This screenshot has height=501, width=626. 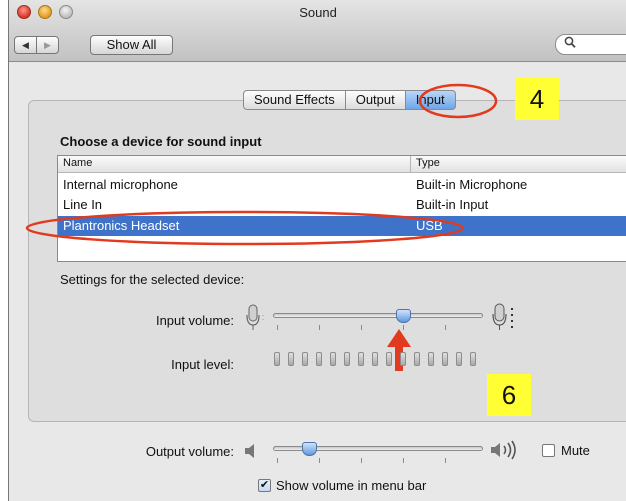 What do you see at coordinates (202, 364) in the screenshot?
I see `input-level-label: Input level:` at bounding box center [202, 364].